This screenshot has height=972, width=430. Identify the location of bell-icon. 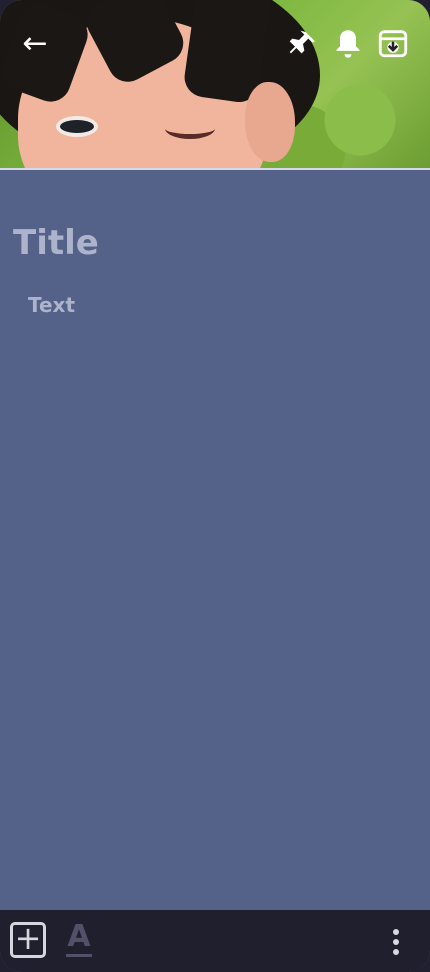
(348, 44).